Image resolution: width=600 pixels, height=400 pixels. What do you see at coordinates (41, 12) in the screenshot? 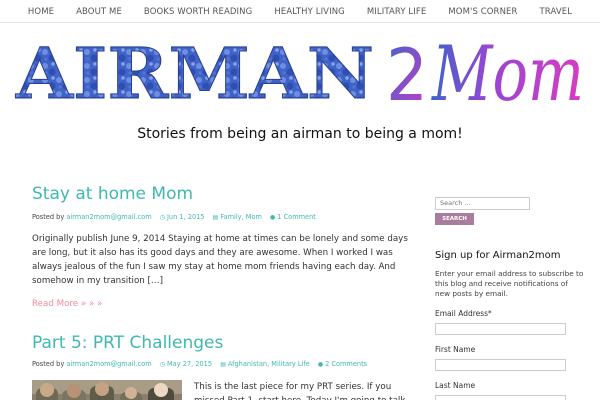
I see `nav-item-home: HOME` at bounding box center [41, 12].